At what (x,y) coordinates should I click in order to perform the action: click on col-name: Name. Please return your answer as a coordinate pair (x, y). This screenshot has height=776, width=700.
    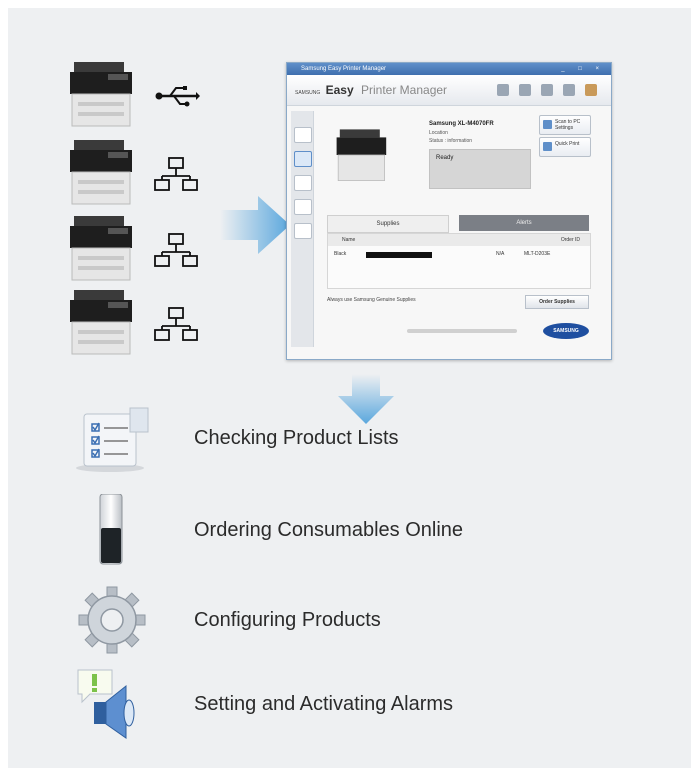
    Looking at the image, I should click on (349, 240).